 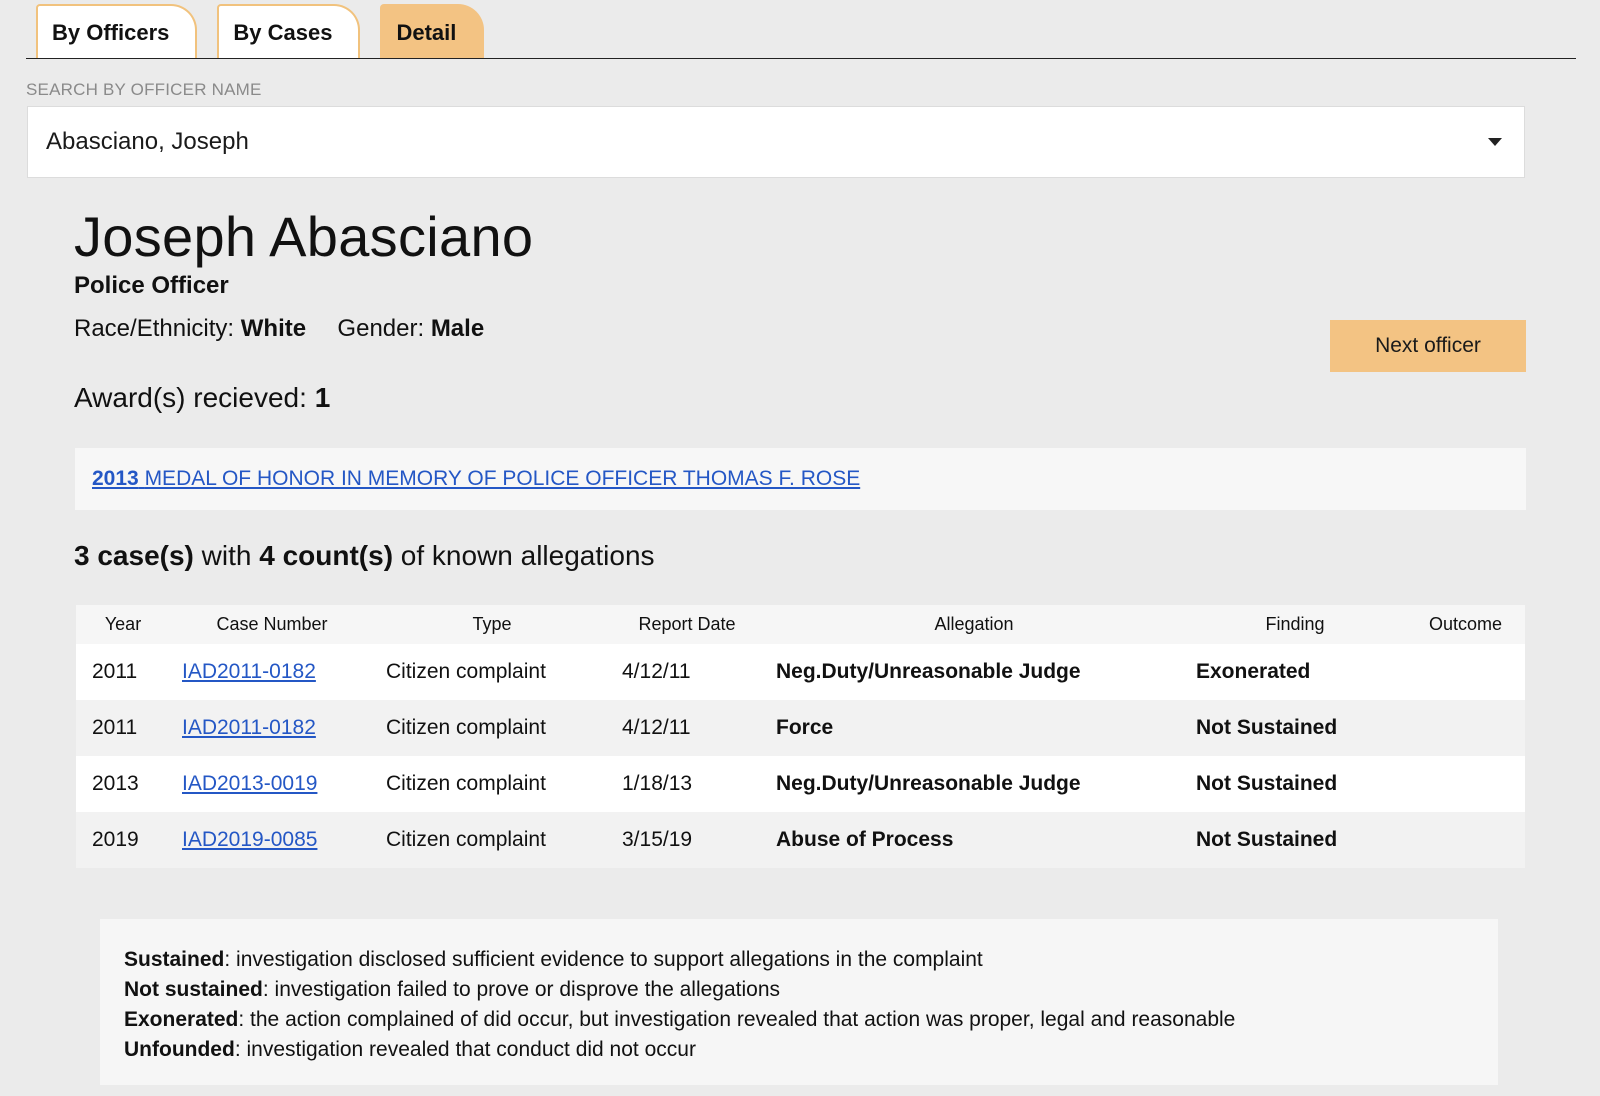 What do you see at coordinates (687, 624) in the screenshot?
I see `header-report-date: Report Date` at bounding box center [687, 624].